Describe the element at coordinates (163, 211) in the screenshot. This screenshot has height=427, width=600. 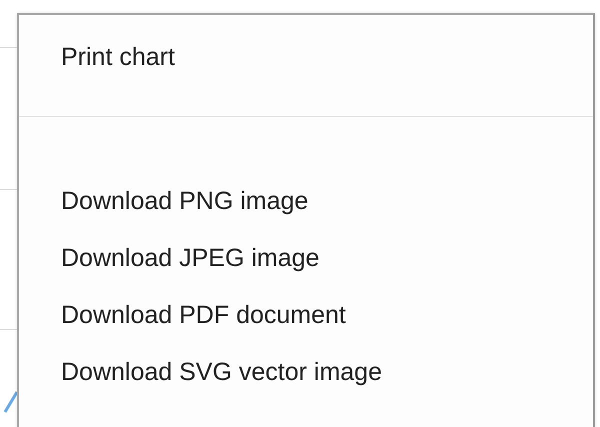
I see `menu-item: Download PNG image` at that location.